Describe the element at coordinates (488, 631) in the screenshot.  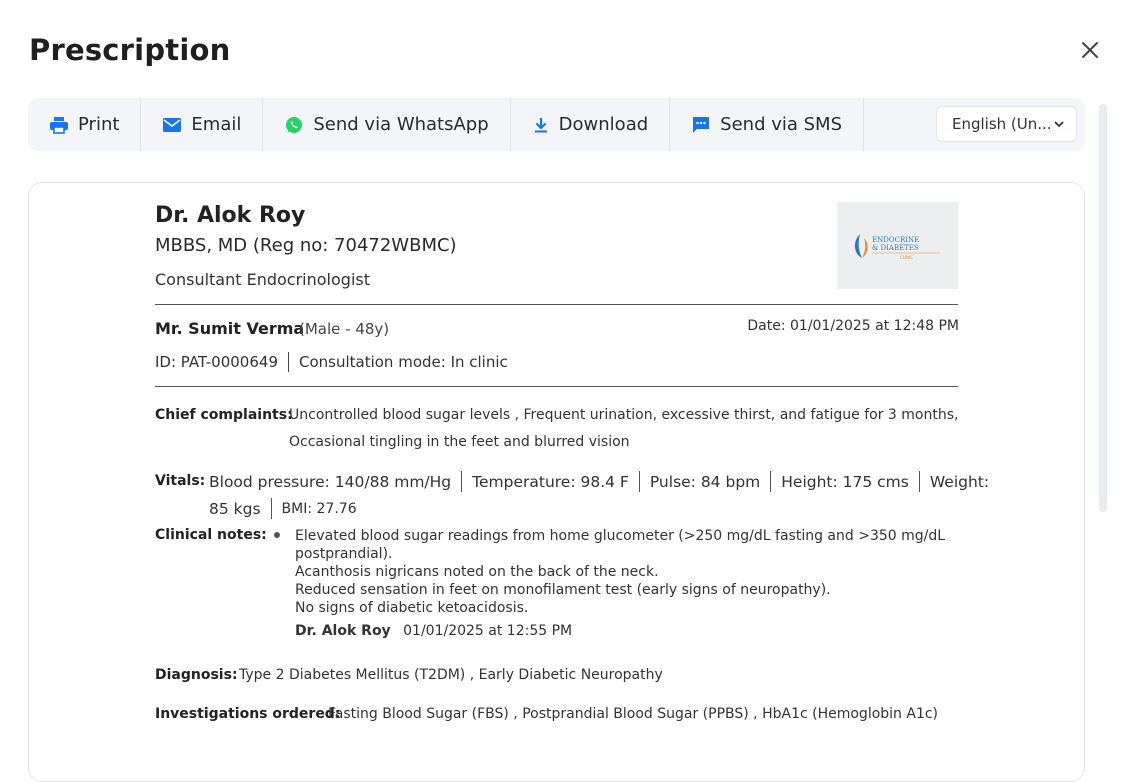
I see `signed-at: 01/01/2025 at 12:55 PM` at that location.